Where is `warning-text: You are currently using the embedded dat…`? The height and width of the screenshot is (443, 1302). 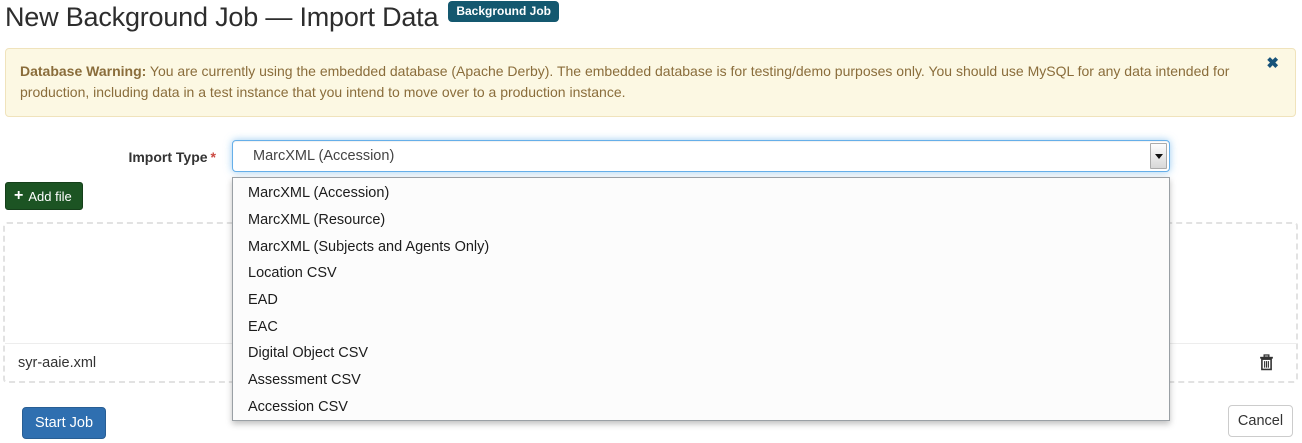 warning-text: You are currently using the embedded dat… is located at coordinates (625, 81).